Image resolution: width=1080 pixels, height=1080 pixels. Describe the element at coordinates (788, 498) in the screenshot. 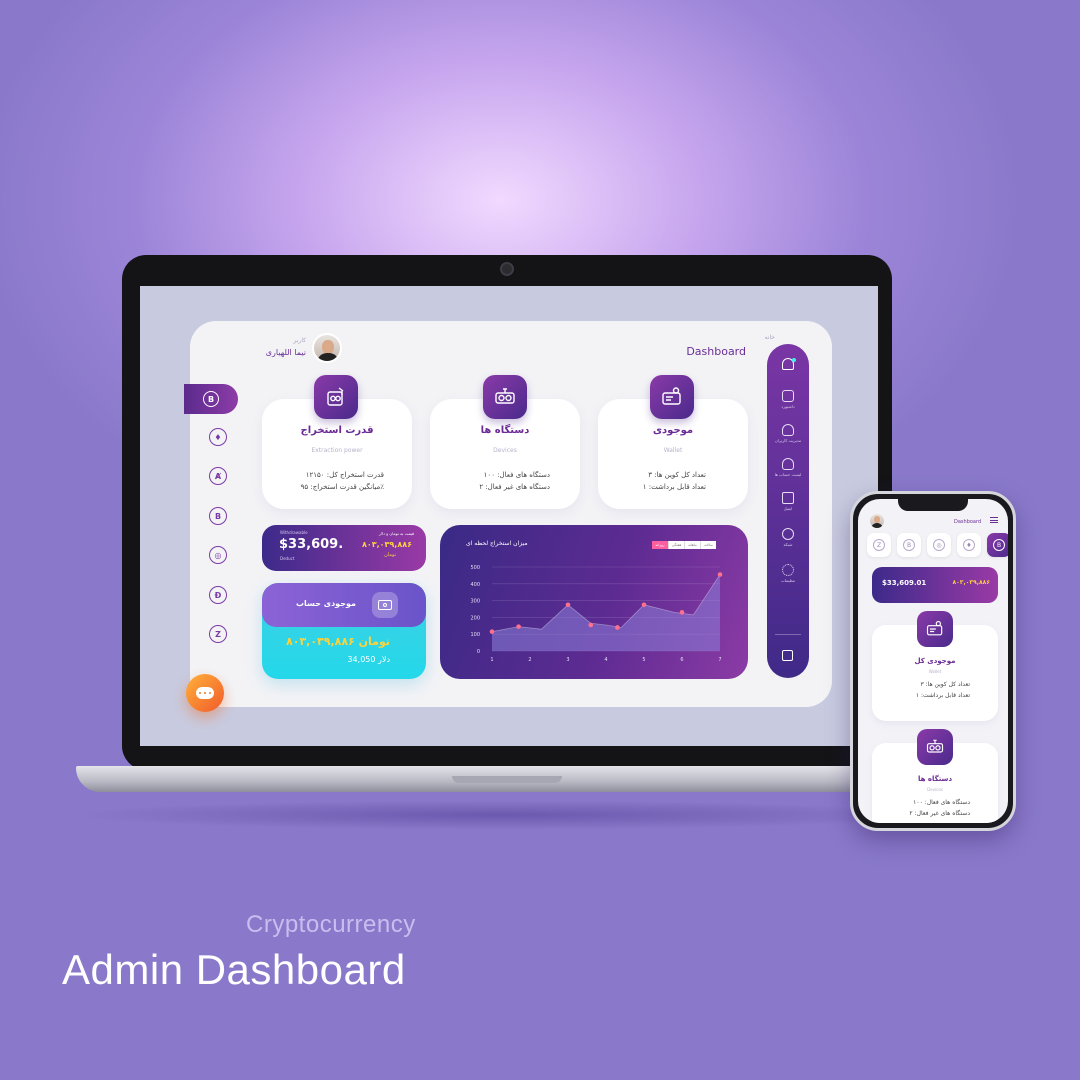

I see `mail-icon` at that location.